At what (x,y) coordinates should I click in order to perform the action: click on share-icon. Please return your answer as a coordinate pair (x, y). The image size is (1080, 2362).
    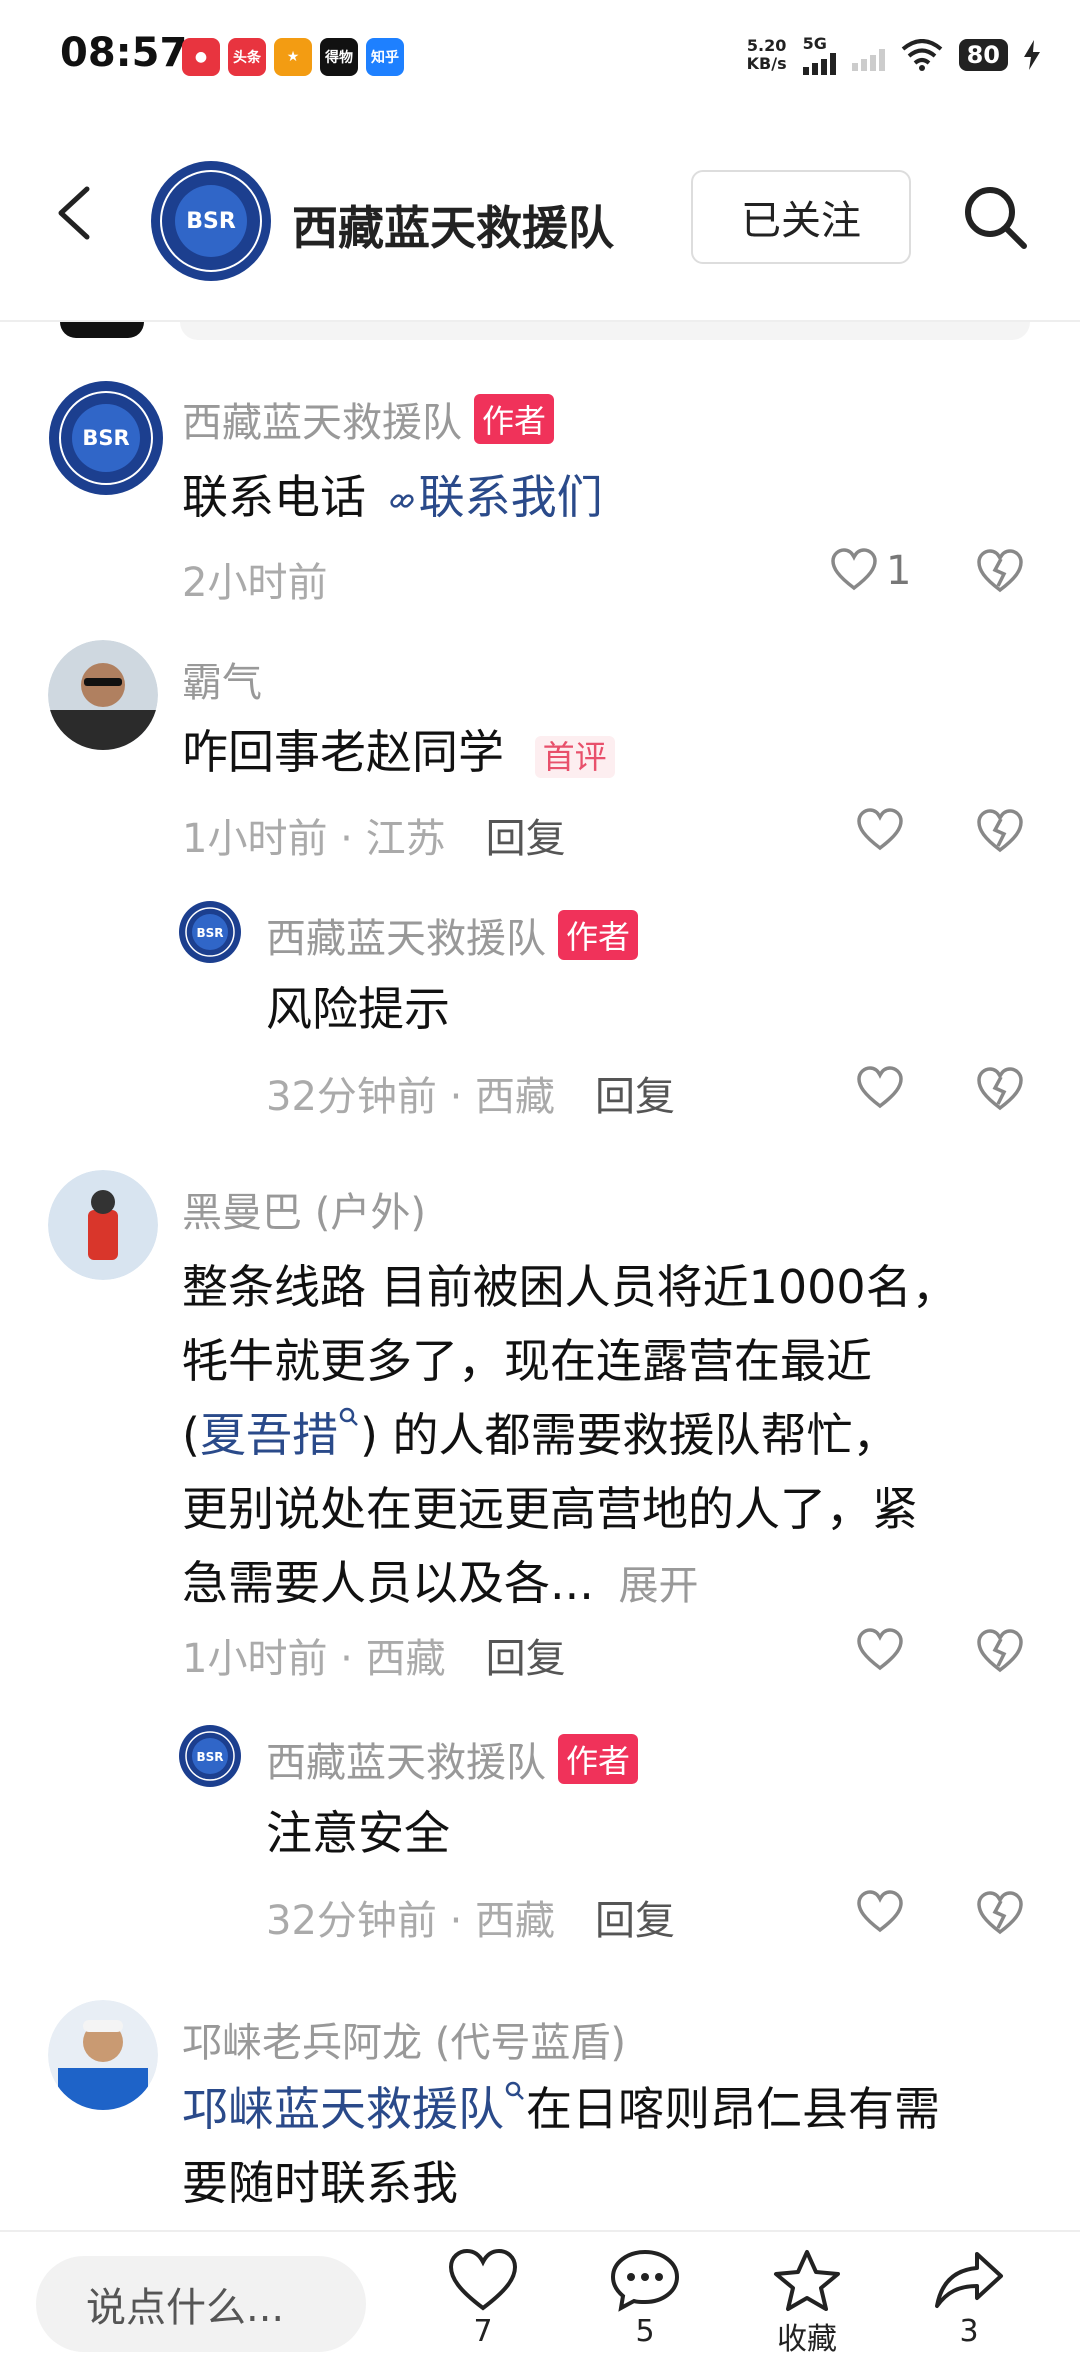
    Looking at the image, I should click on (969, 2280).